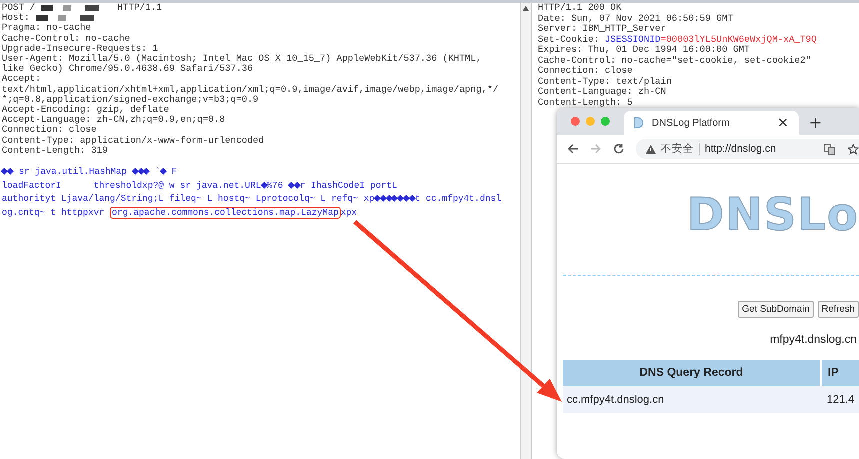 This screenshot has height=459, width=859. I want to click on new-tab-button: +, so click(815, 123).